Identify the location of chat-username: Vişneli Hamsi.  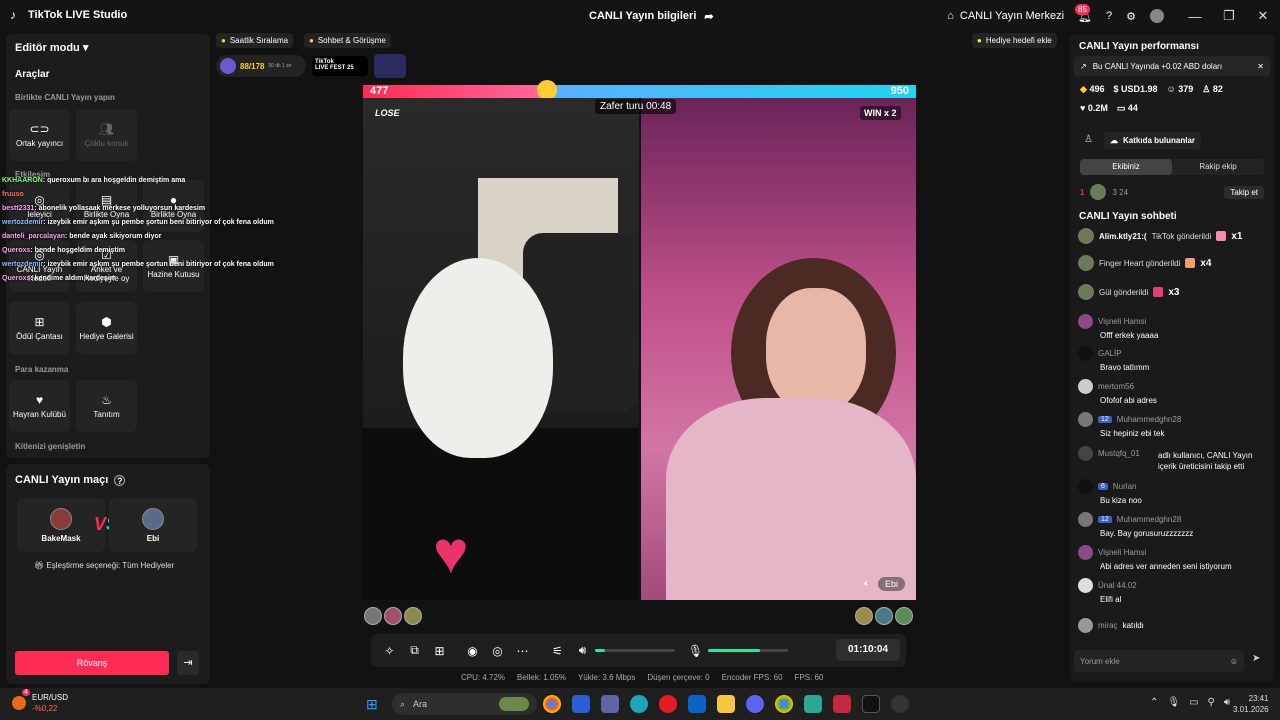
(1122, 321).